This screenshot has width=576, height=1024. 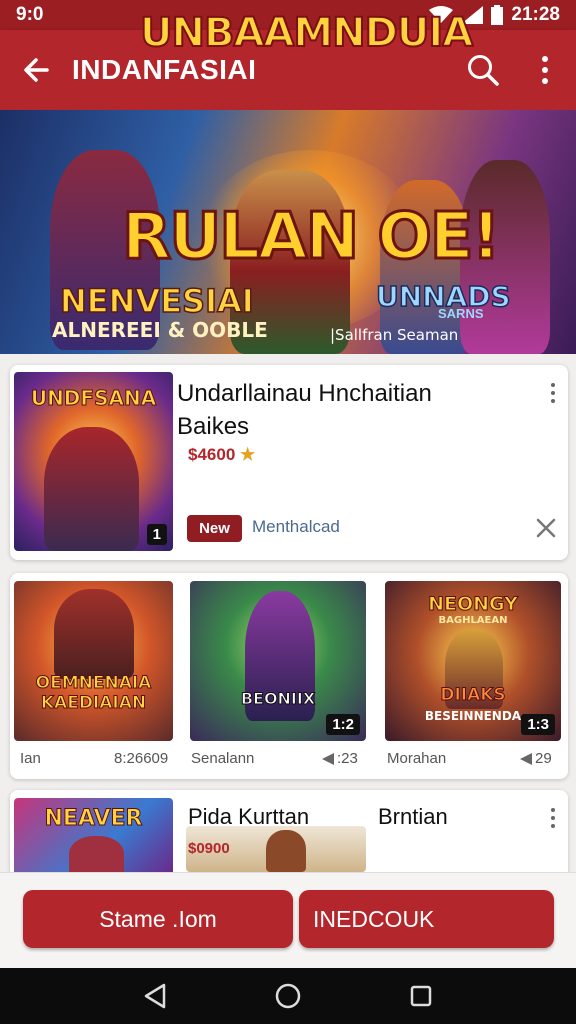 I want to click on system-nav-bar, so click(x=288, y=996).